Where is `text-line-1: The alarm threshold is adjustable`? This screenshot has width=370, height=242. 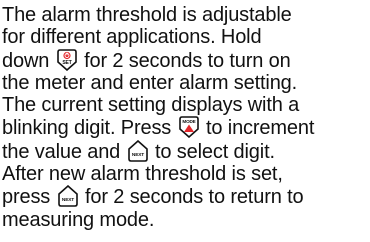
text-line-1: The alarm threshold is adjustable is located at coordinates (147, 15).